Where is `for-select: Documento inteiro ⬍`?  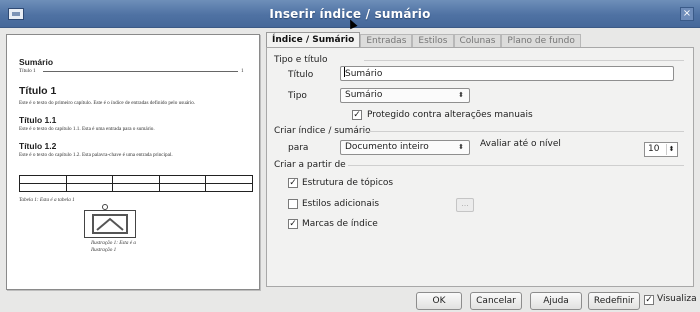 for-select: Documento inteiro ⬍ is located at coordinates (405, 147).